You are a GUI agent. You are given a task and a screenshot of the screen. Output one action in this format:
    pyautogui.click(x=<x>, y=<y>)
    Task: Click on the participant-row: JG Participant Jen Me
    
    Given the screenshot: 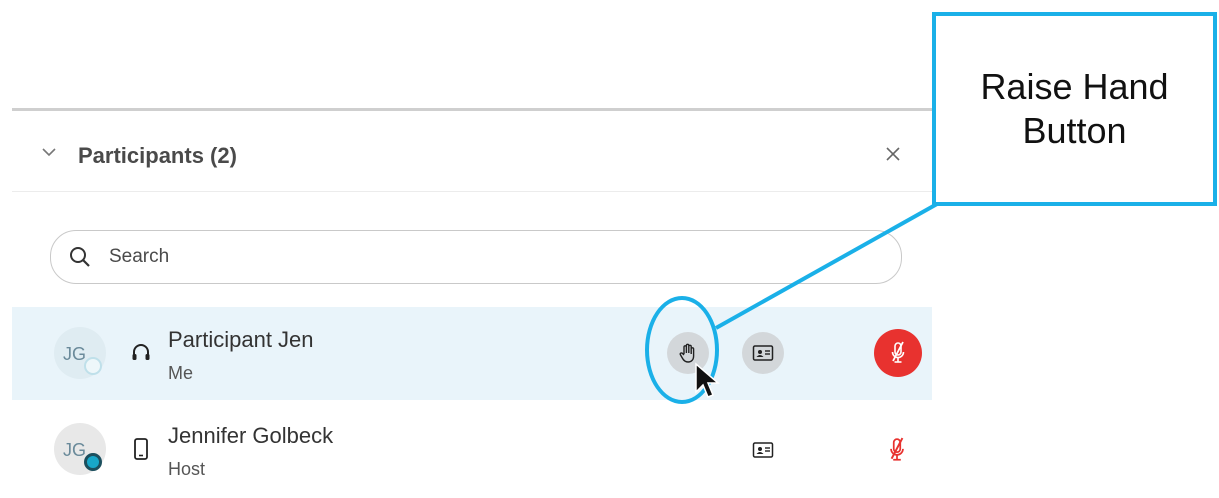 What is the action you would take?
    pyautogui.click(x=472, y=353)
    